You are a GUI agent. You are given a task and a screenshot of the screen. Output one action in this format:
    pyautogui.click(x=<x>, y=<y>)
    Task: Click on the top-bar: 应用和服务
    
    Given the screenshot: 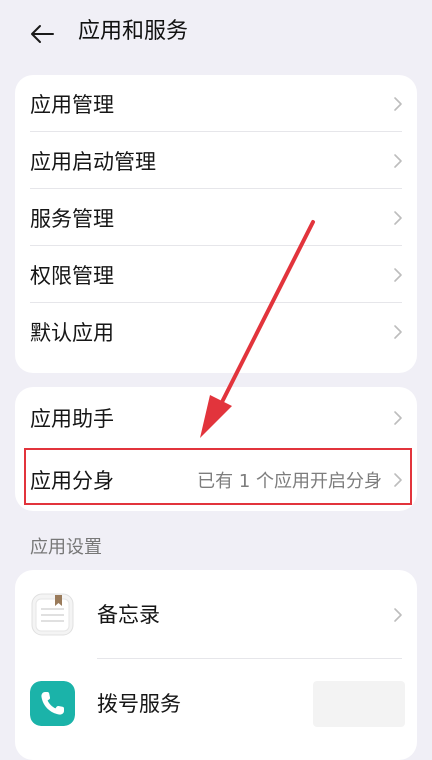 What is the action you would take?
    pyautogui.click(x=216, y=33)
    